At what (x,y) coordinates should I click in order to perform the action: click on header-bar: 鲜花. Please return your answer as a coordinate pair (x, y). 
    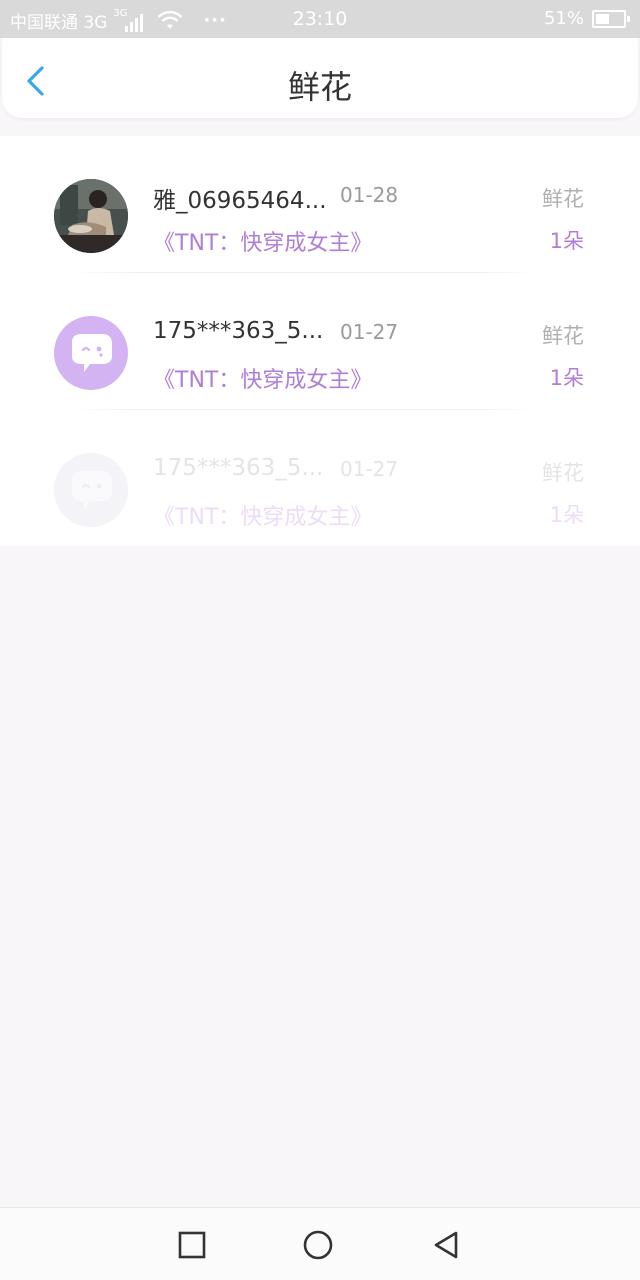
    Looking at the image, I should click on (320, 78).